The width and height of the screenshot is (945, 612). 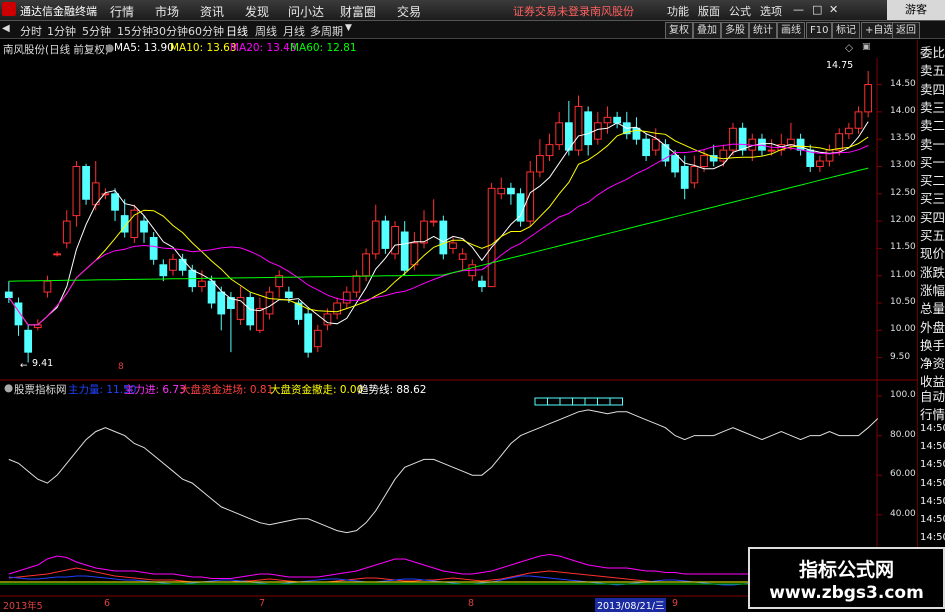 What do you see at coordinates (932, 197) in the screenshot?
I see `side-panel-item: 买三` at bounding box center [932, 197].